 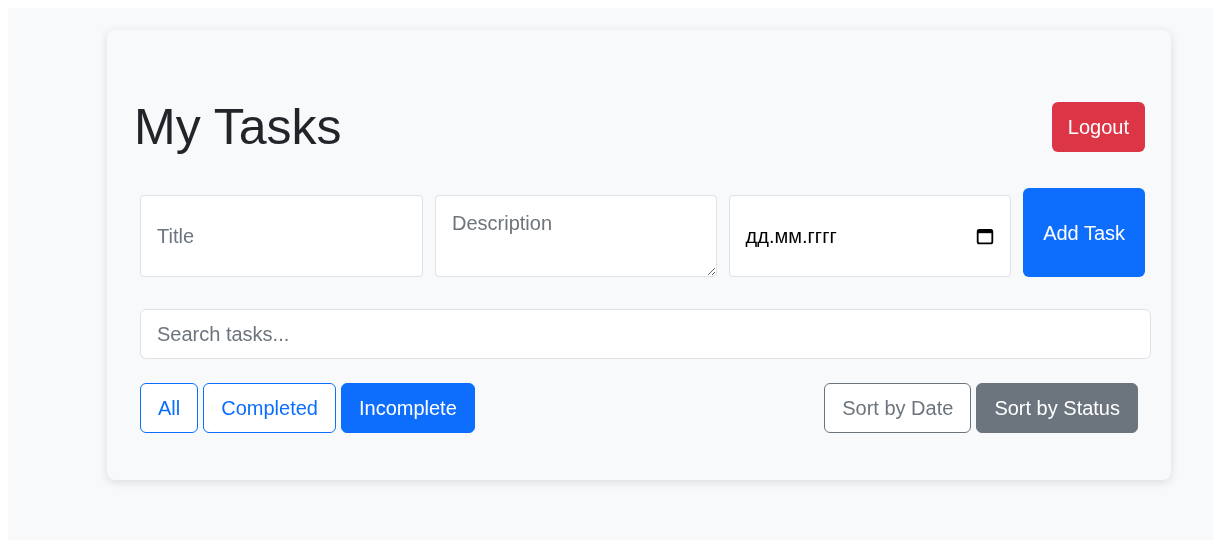 What do you see at coordinates (985, 236) in the screenshot?
I see `calendar-icon` at bounding box center [985, 236].